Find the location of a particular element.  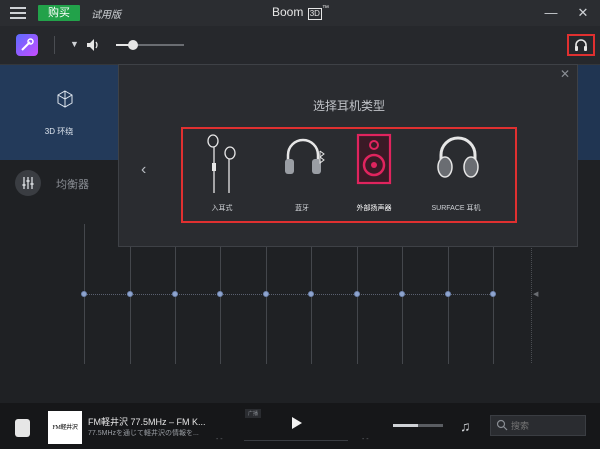

speaker-volume-icon is located at coordinates (94, 45).